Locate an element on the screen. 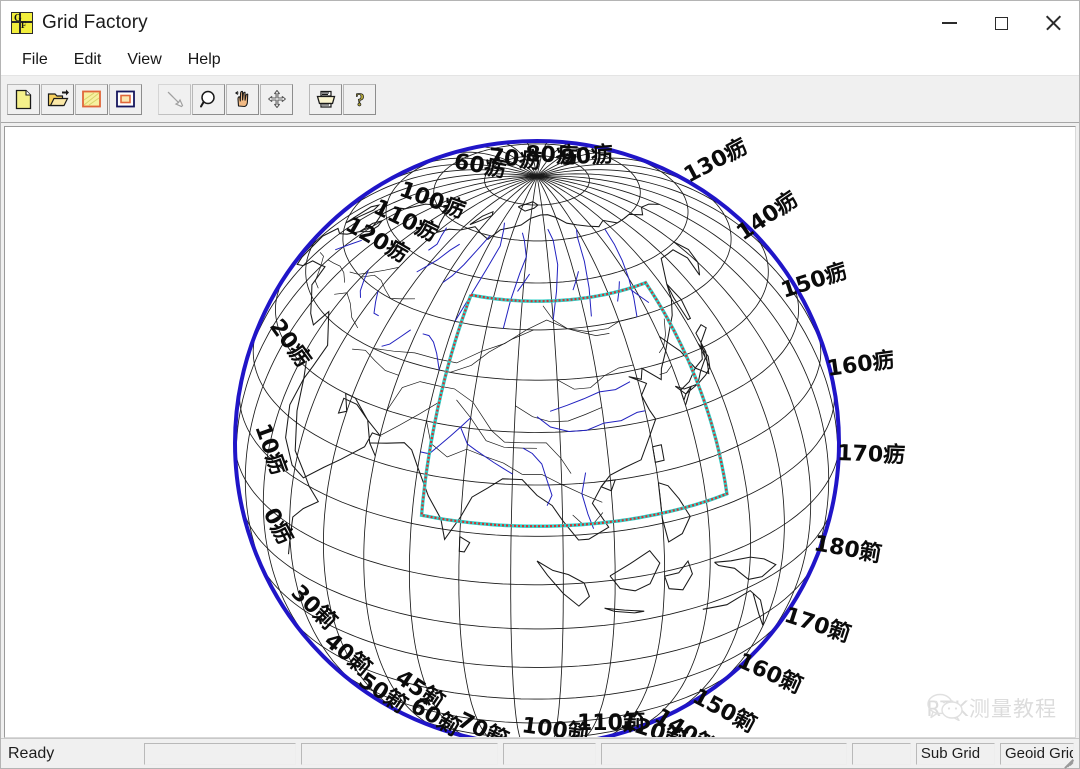  question-mark-icon: ? is located at coordinates (359, 99).